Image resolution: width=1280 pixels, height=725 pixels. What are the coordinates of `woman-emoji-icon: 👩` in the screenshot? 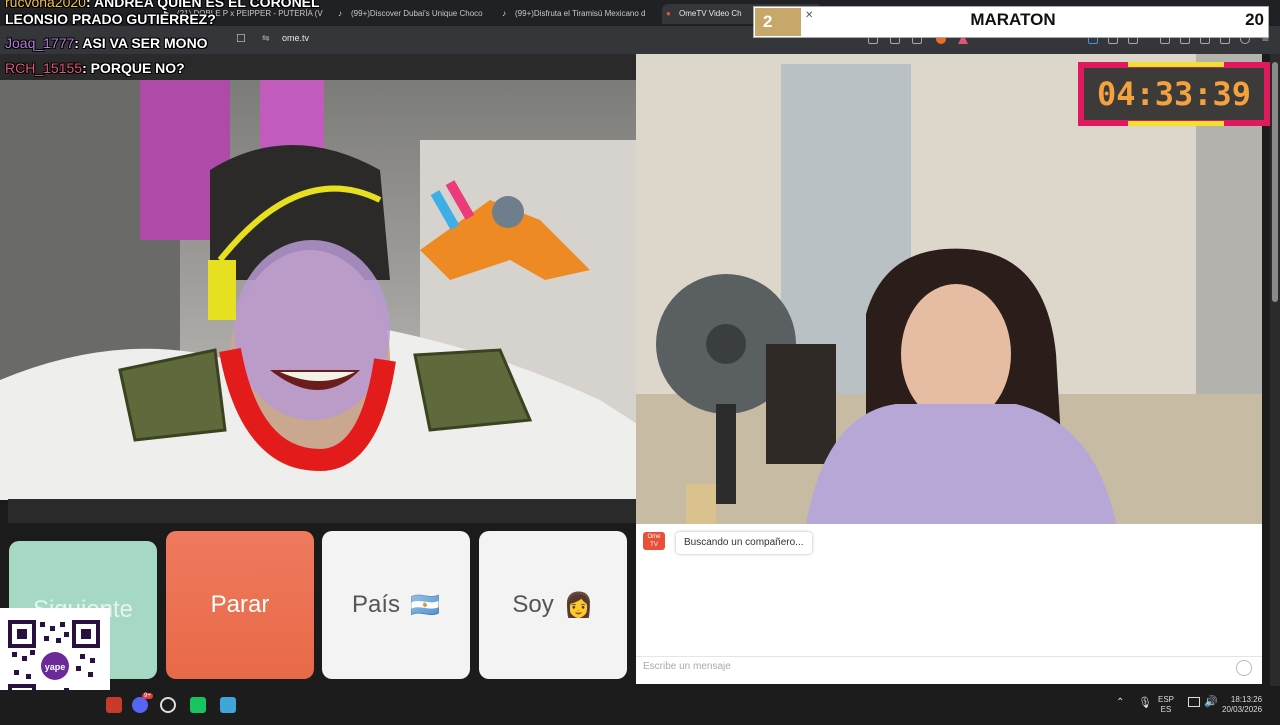 It's located at (578, 605).